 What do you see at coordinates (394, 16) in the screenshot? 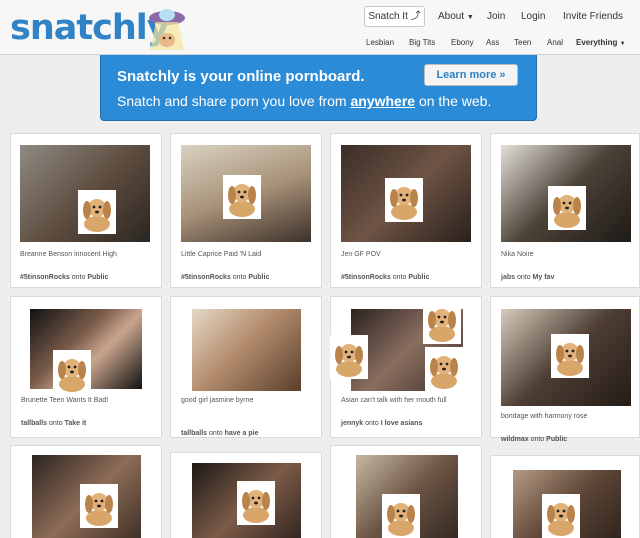
I see `snatch-it-button: Snatch It ⤴` at bounding box center [394, 16].